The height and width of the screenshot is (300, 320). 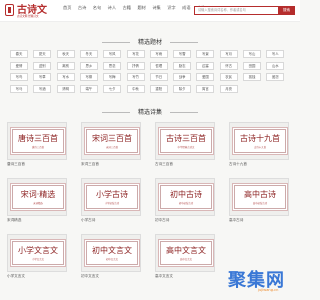 What do you see at coordinates (88, 88) in the screenshot?
I see `topic-tag: 端午` at bounding box center [88, 88].